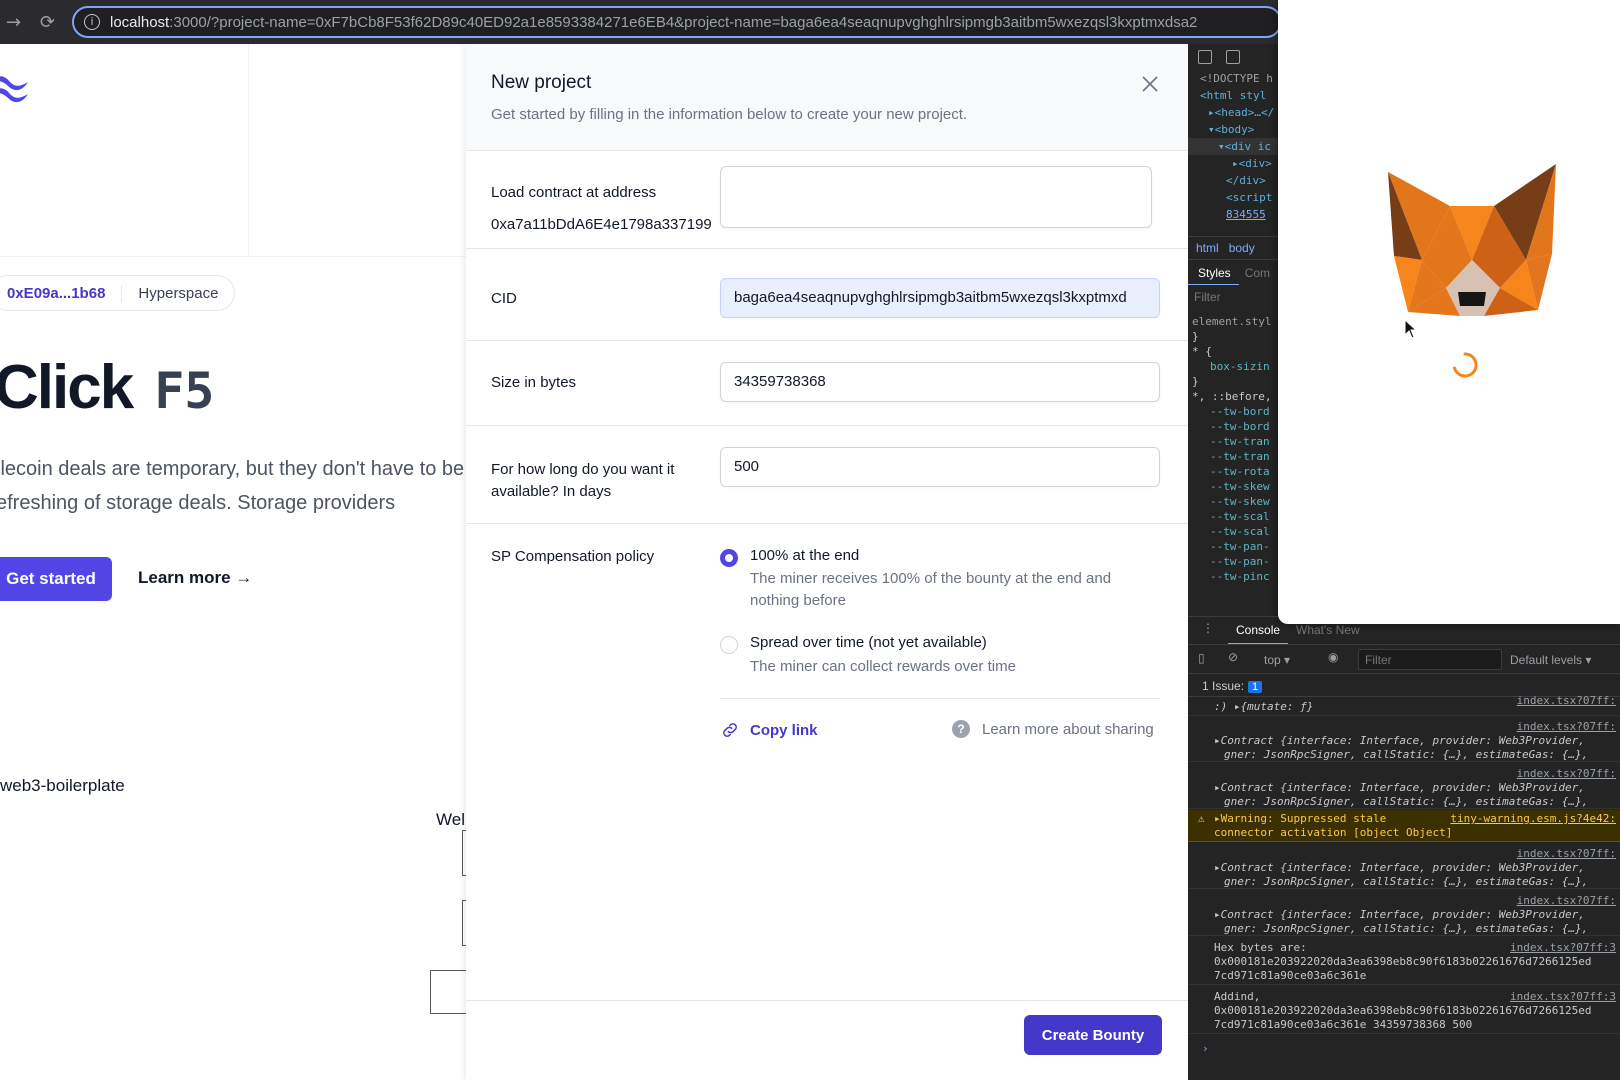 Image resolution: width=1620 pixels, height=1080 pixels. Describe the element at coordinates (1258, 631) in the screenshot. I see `tab-console: Console` at that location.